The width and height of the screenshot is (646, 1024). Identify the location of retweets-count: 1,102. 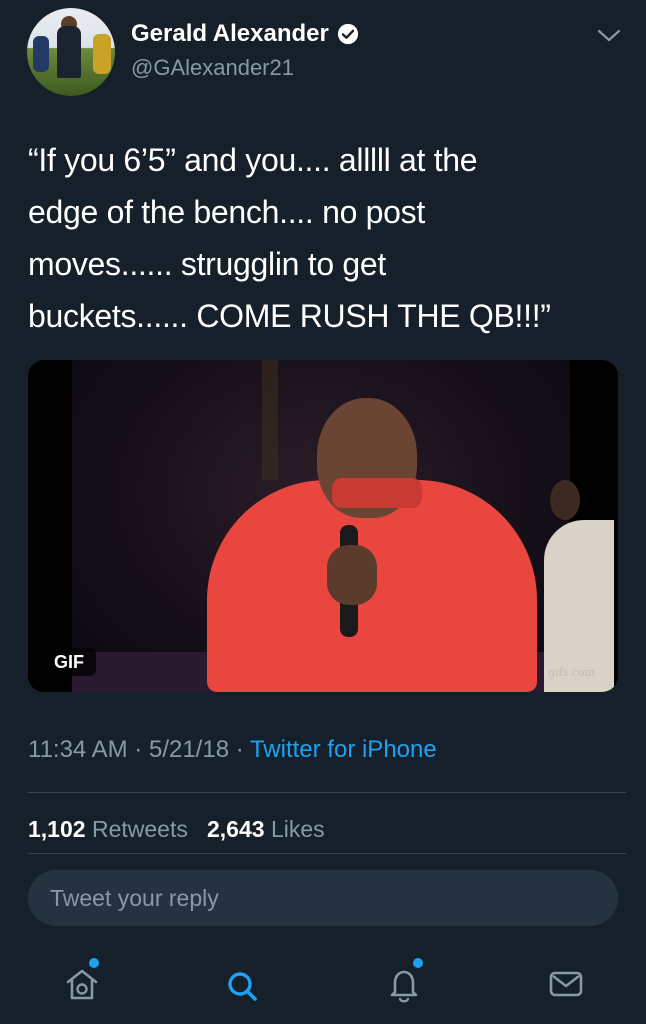
(57, 829).